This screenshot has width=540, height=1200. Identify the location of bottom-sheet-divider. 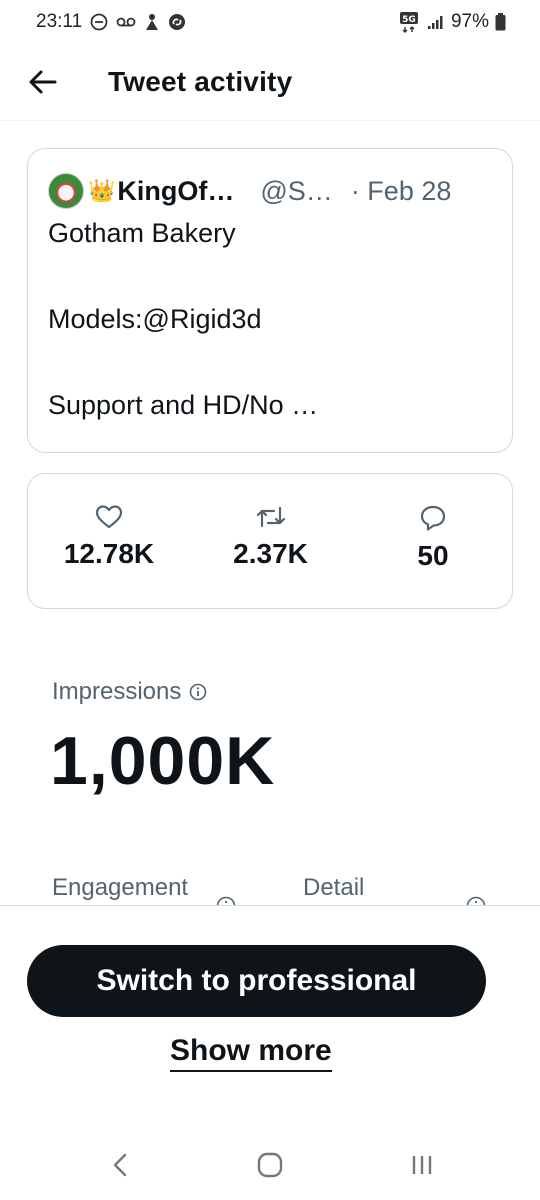
(270, 905).